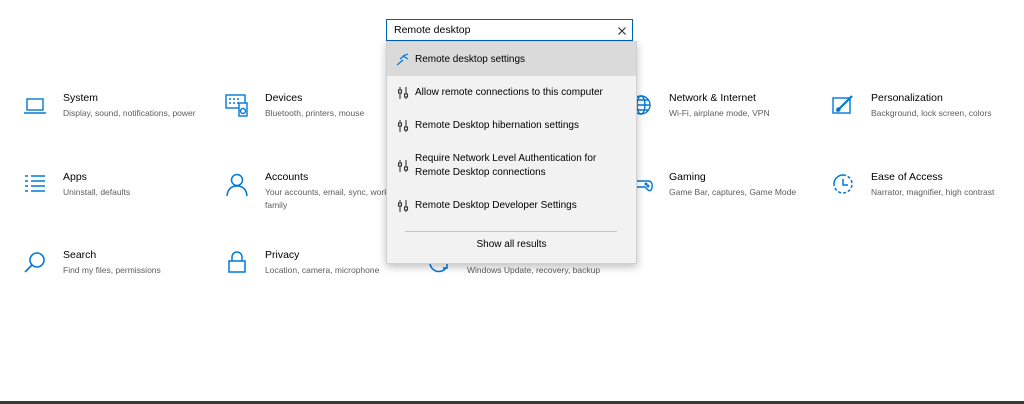  I want to click on suggestion-hibernation-settings: Remote Desktop hibernation settings, so click(511, 125).